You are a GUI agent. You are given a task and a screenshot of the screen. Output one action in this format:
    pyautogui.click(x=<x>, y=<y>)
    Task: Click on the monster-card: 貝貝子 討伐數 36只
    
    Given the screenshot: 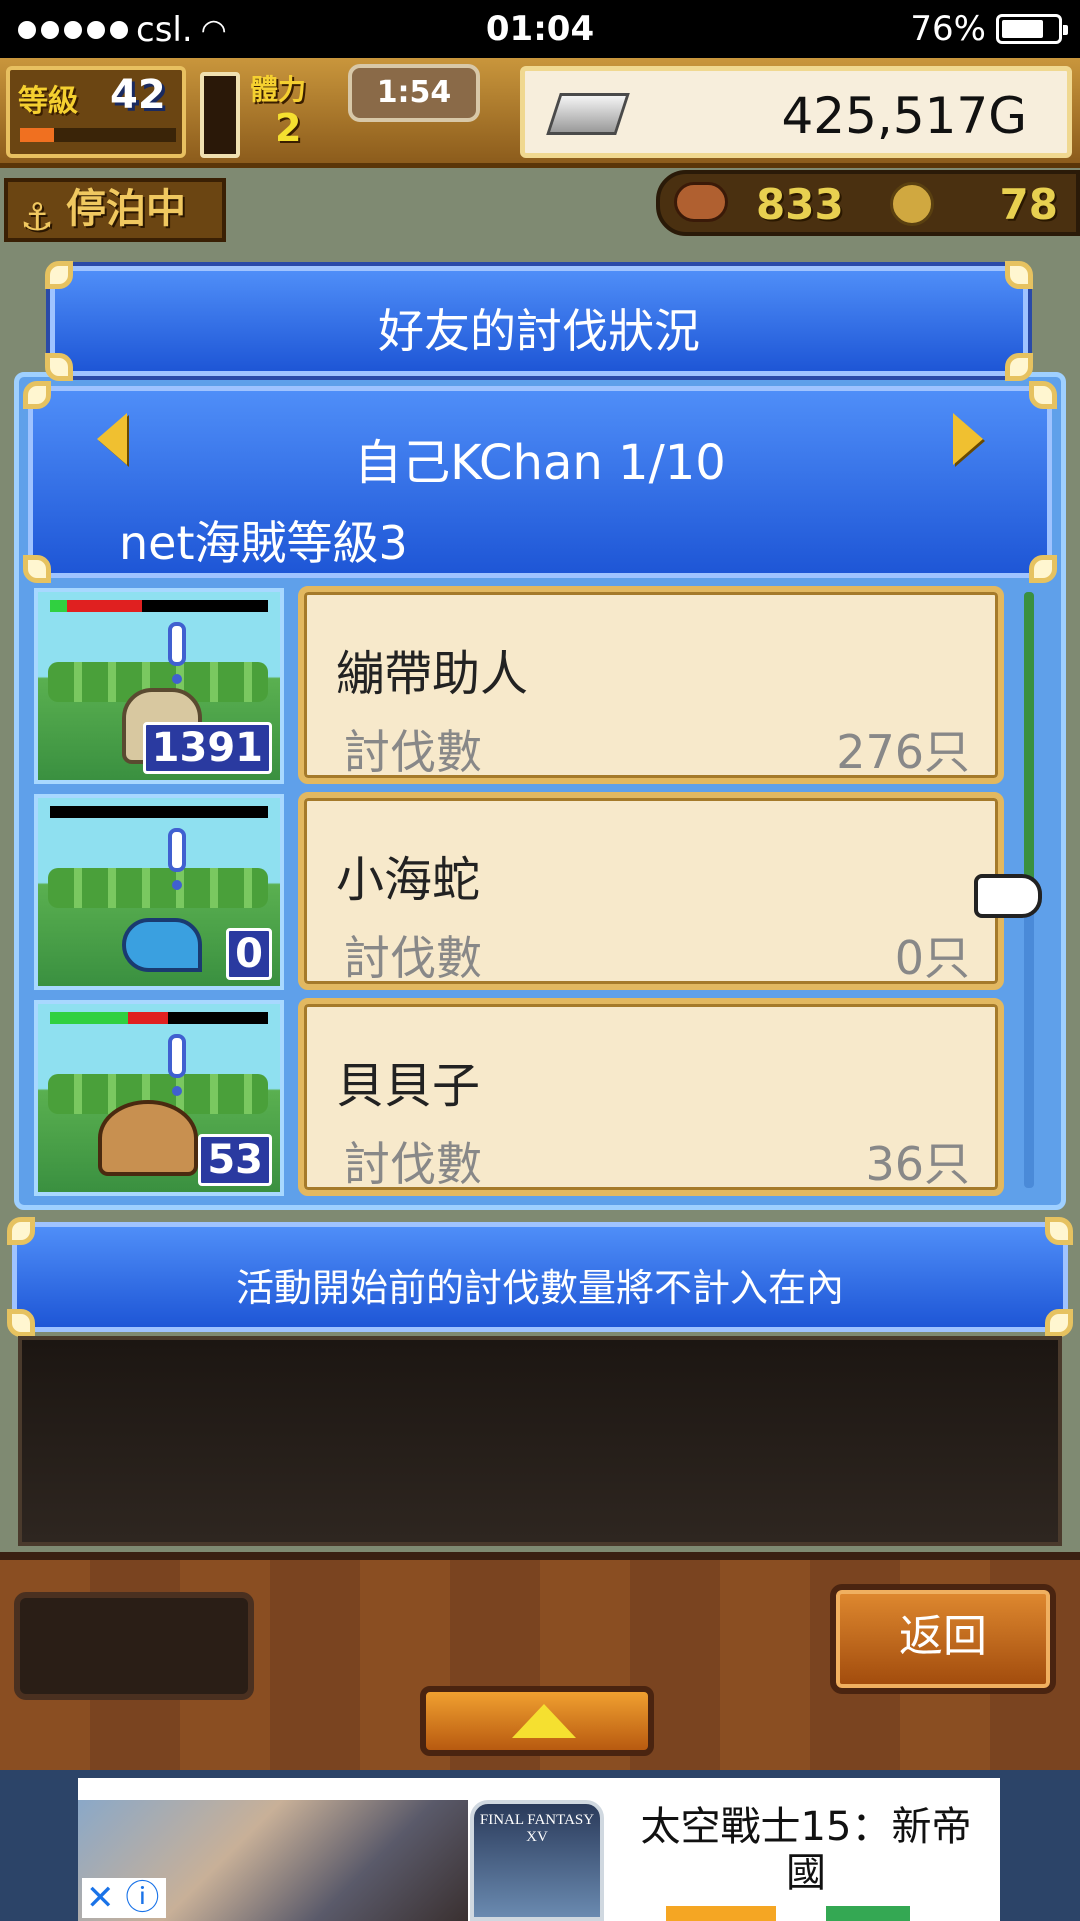 What is the action you would take?
    pyautogui.click(x=651, y=1097)
    